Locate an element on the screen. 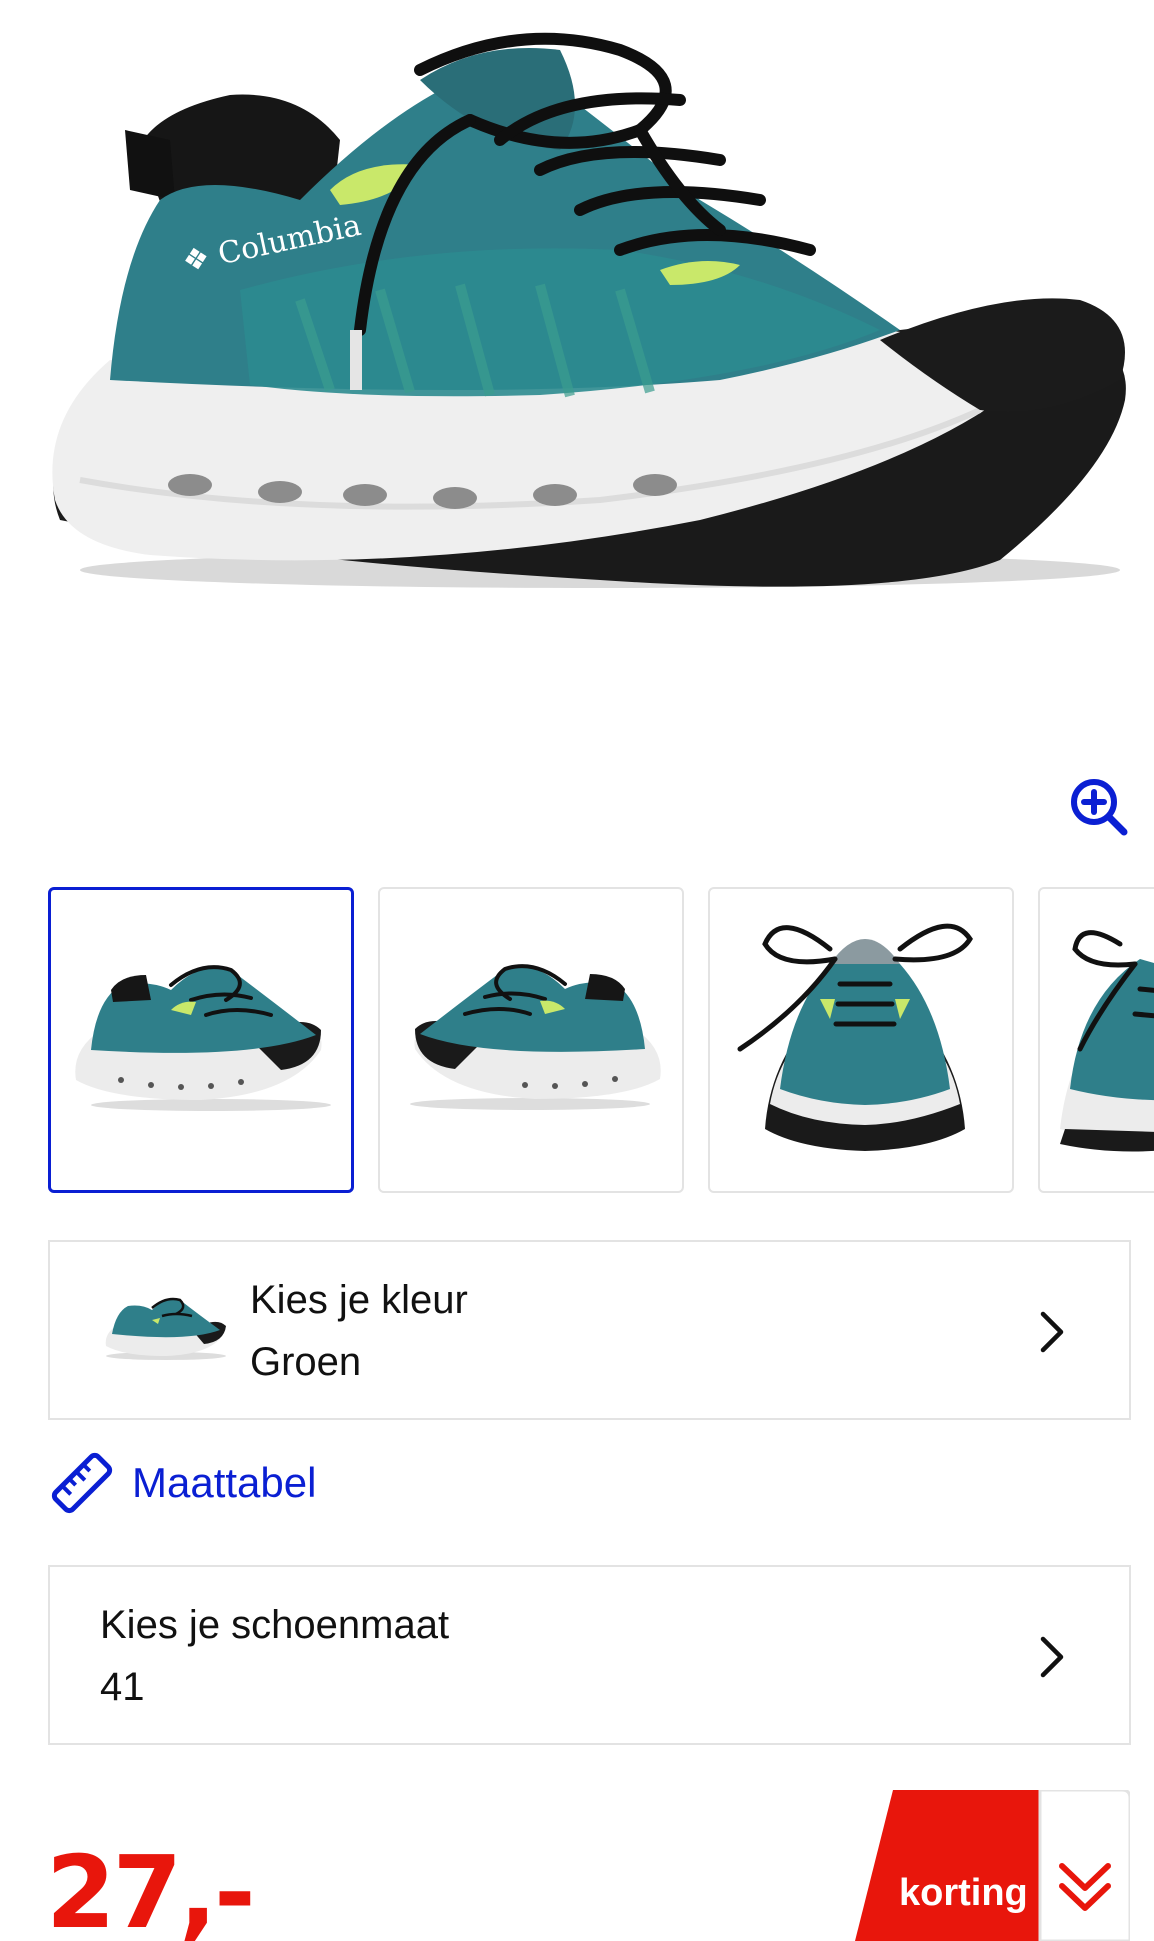 The width and height of the screenshot is (1154, 1941). discount-button: korting is located at coordinates (992, 1865).